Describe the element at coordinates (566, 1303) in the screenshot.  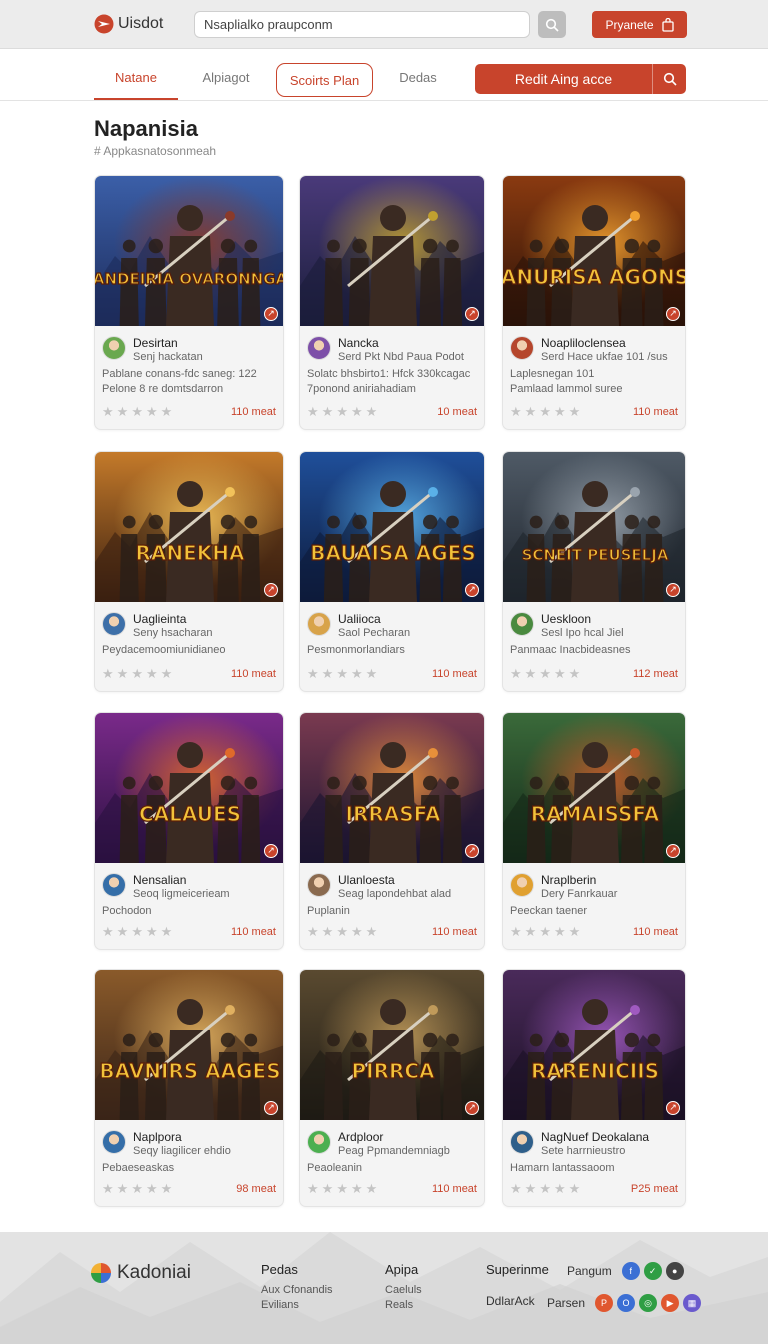
I see `social-label: Parsen` at that location.